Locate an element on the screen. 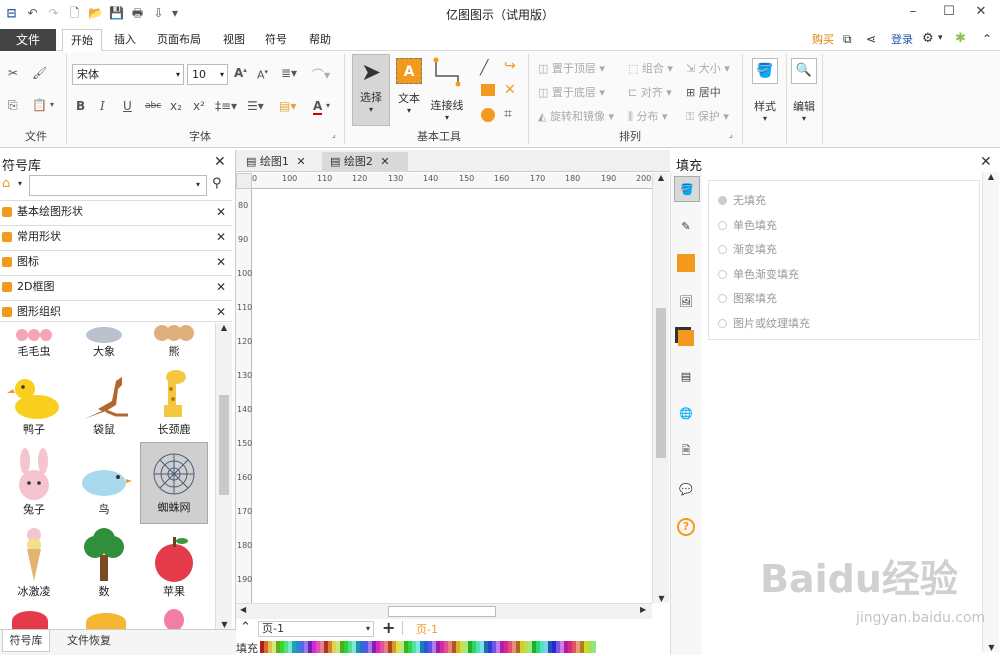 This screenshot has height=656, width=1000. doc-tab-drawing2: ▤ 绘图2 ✕ is located at coordinates (365, 162).